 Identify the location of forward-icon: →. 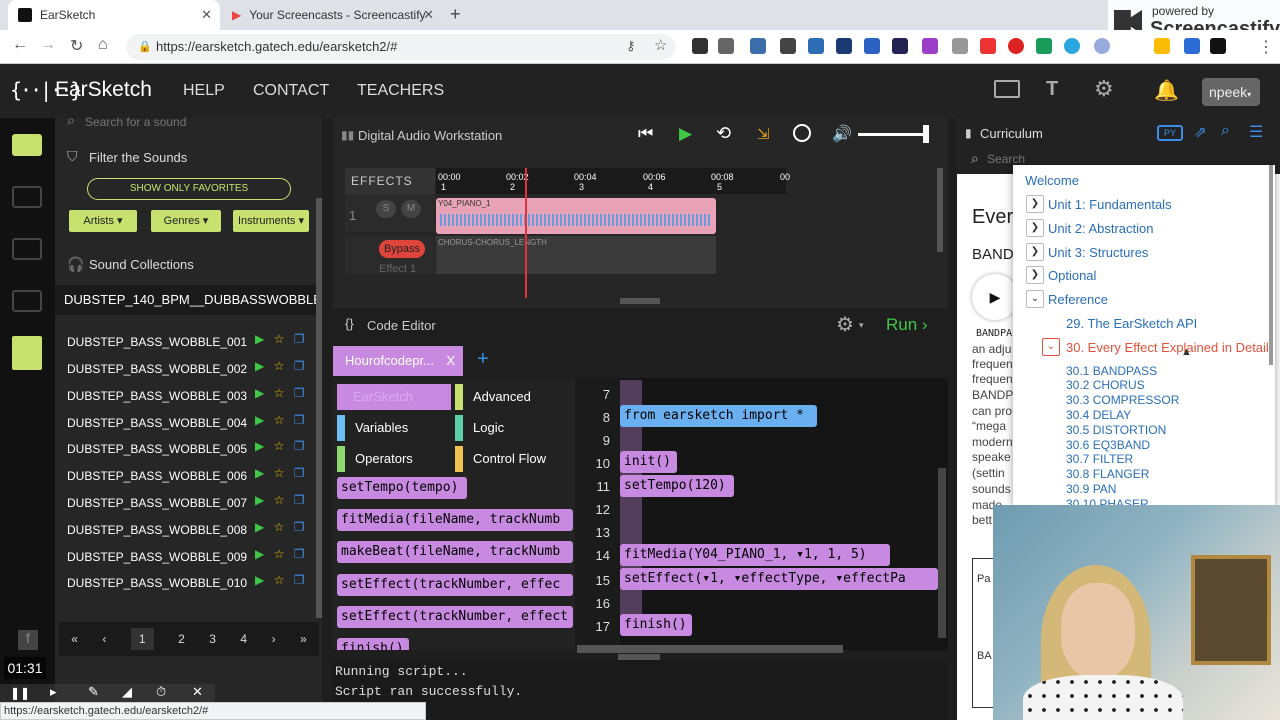
(48, 45).